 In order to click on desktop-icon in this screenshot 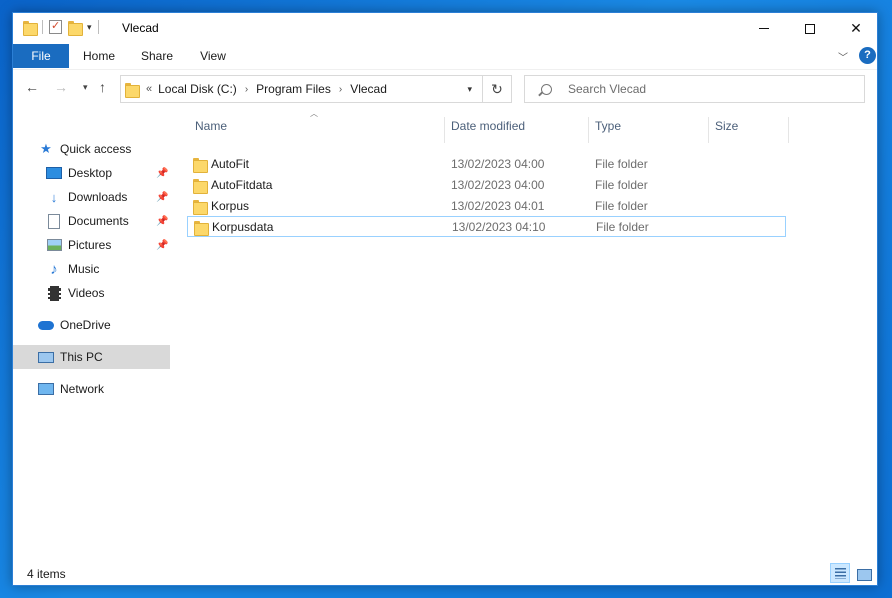, I will do `click(54, 173)`.